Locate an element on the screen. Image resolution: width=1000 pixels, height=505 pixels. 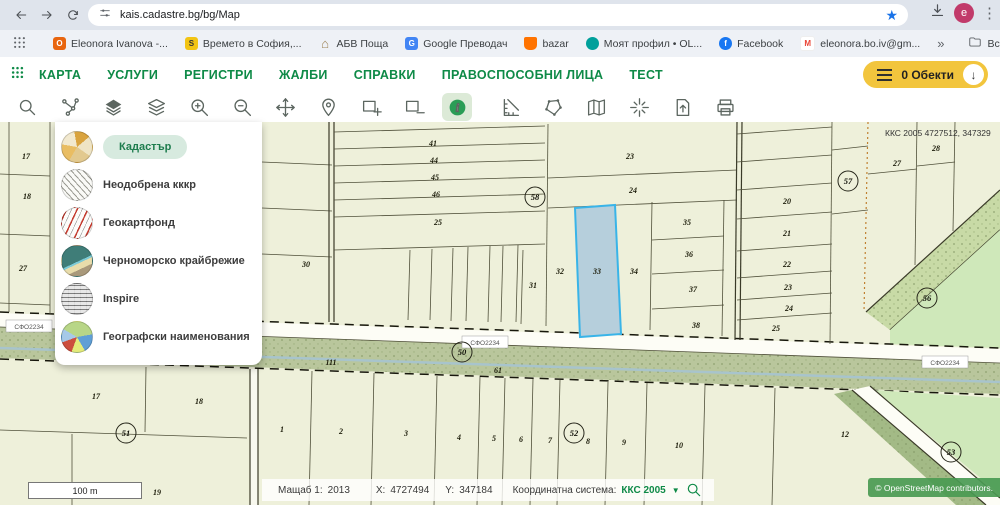
parcel-label: 111 is located at coordinates (330, 362).